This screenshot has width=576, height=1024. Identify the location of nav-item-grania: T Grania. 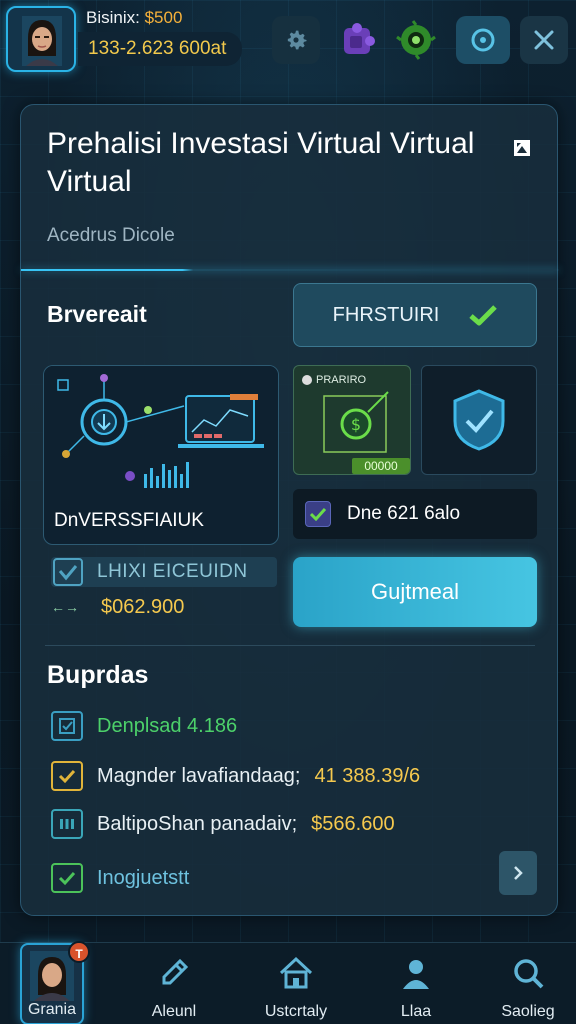
(55, 982).